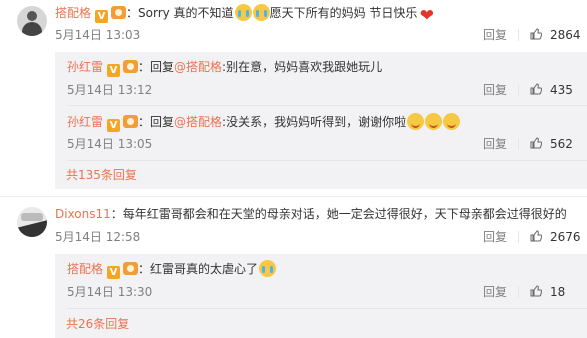 This screenshot has width=587, height=338. Describe the element at coordinates (98, 237) in the screenshot. I see `comment-time: 5月14日 12:58` at that location.